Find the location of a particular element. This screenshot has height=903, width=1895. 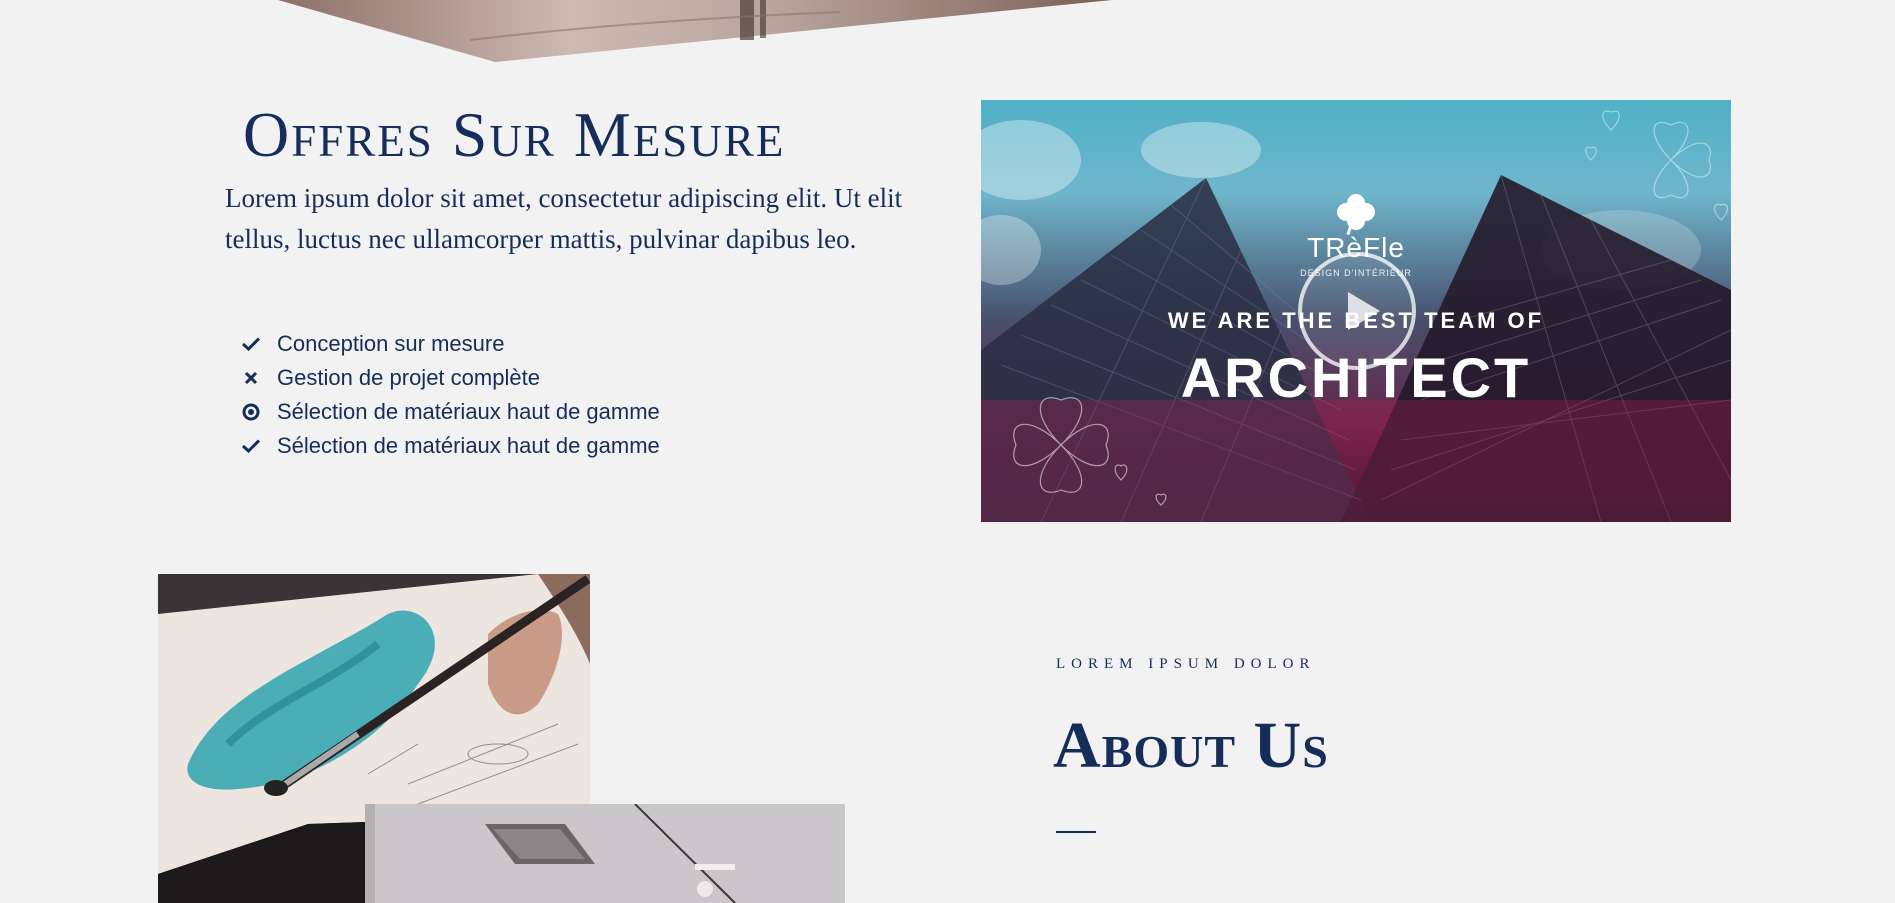

interior-image is located at coordinates (605, 853).